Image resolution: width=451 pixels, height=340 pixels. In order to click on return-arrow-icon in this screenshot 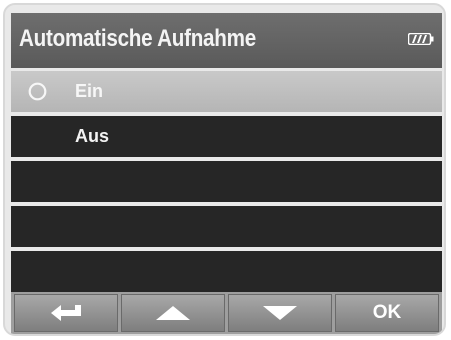, I will do `click(66, 313)`.